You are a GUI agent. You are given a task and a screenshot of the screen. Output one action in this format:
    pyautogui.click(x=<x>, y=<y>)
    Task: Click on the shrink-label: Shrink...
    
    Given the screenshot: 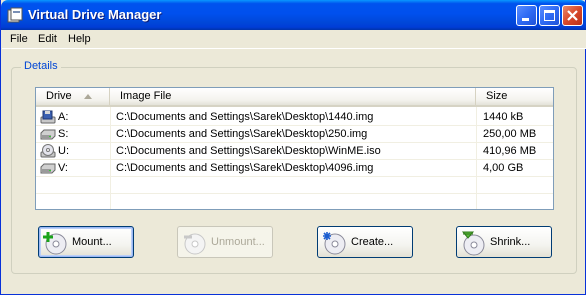 What is the action you would take?
    pyautogui.click(x=510, y=242)
    